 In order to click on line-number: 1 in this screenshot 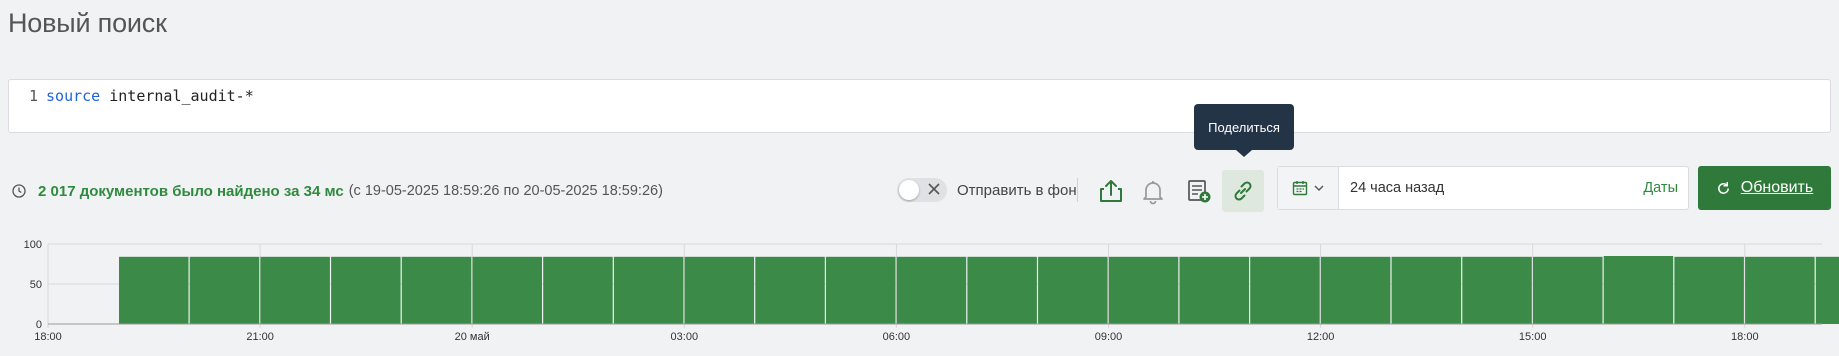, I will do `click(34, 96)`.